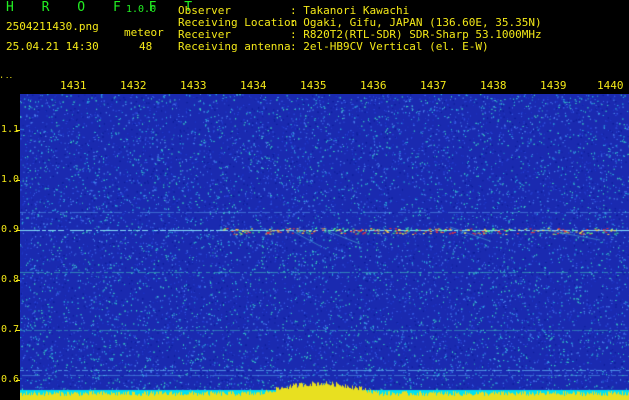 The width and height of the screenshot is (629, 400). Describe the element at coordinates (146, 46) in the screenshot. I see `meteor-count: 48` at that location.